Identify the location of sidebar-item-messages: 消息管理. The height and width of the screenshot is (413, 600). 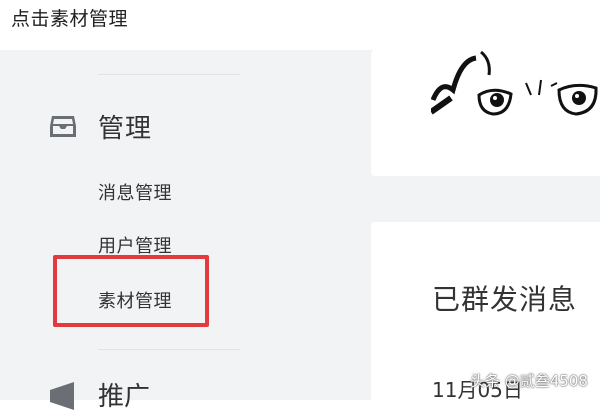
(135, 192).